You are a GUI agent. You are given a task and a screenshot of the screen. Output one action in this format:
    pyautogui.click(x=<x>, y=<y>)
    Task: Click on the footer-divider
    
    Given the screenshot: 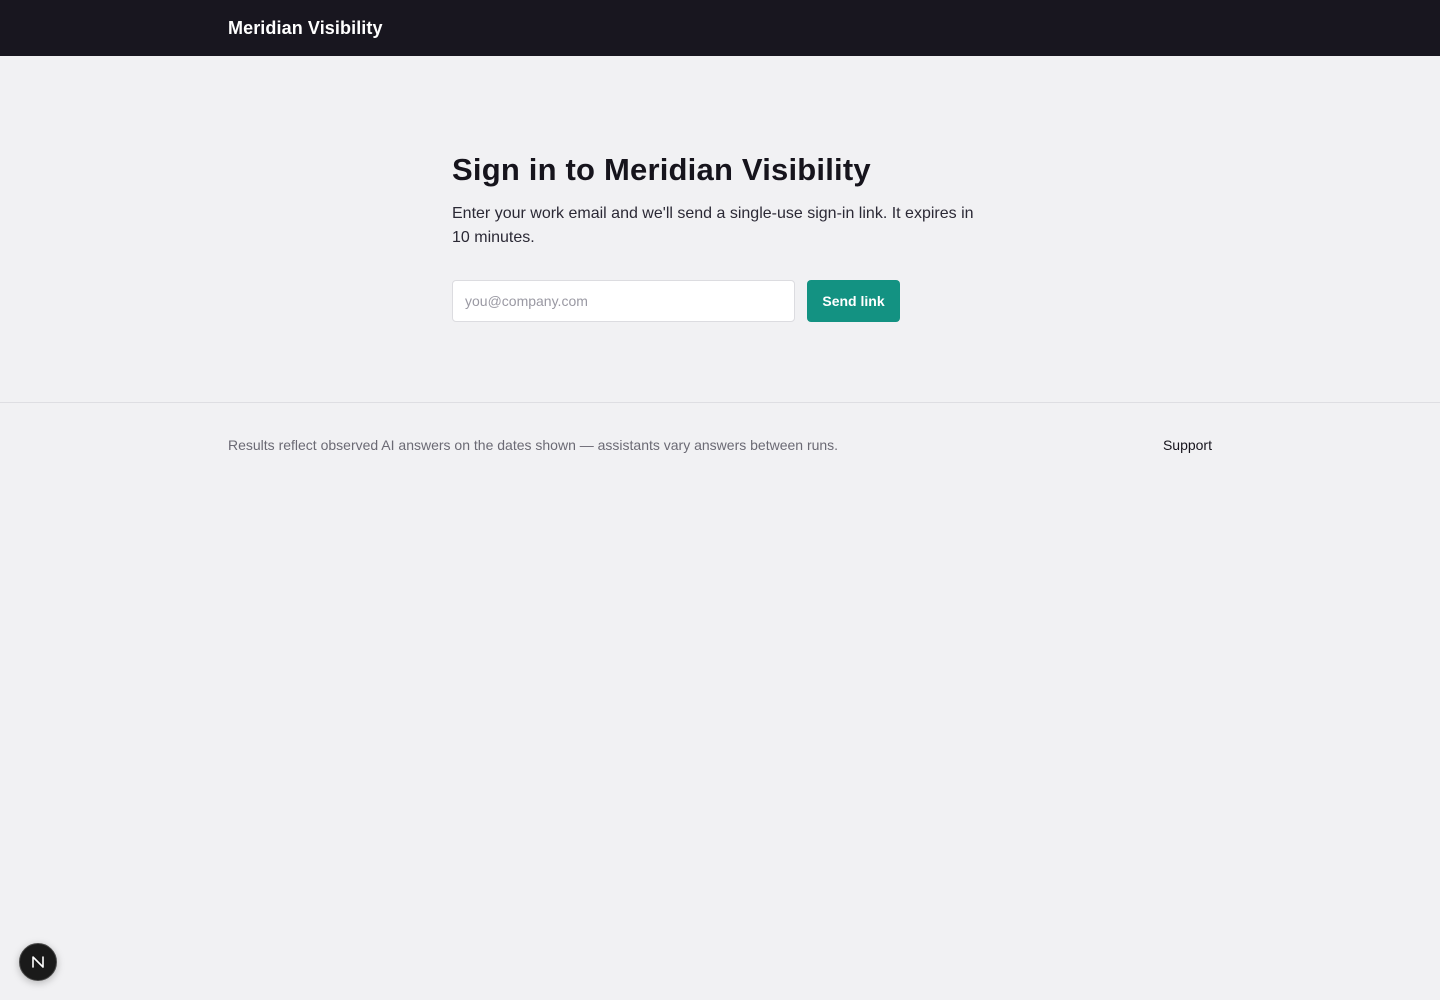 What is the action you would take?
    pyautogui.click(x=720, y=402)
    